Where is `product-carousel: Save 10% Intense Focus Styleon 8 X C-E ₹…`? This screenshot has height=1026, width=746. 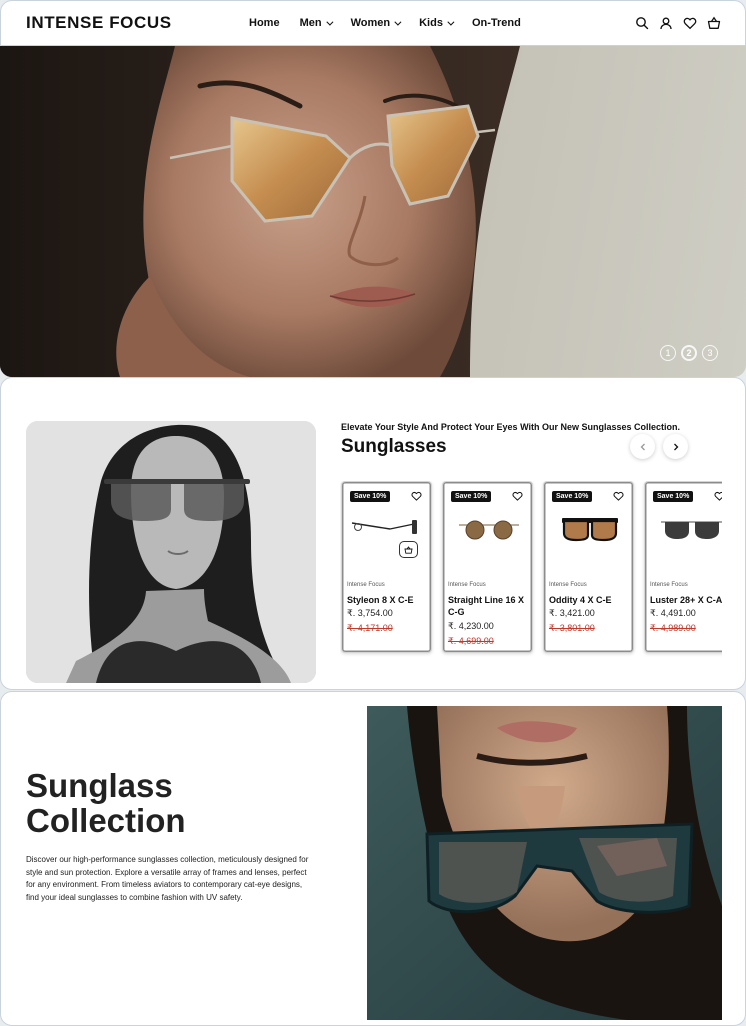
product-carousel: Save 10% Intense Focus Styleon 8 X C-E ₹… is located at coordinates (531, 569).